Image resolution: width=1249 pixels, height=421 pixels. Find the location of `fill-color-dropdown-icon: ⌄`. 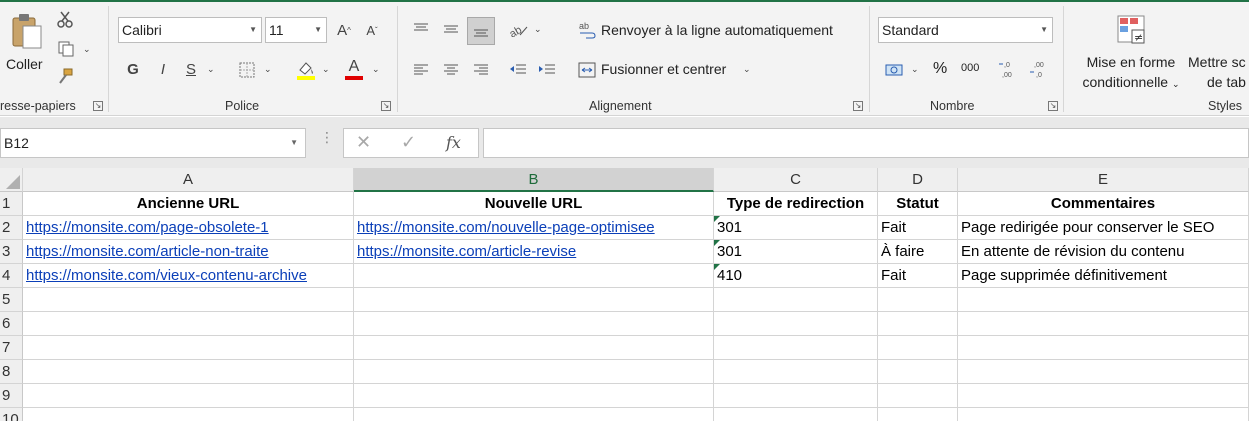

fill-color-dropdown-icon: ⌄ is located at coordinates (326, 69).